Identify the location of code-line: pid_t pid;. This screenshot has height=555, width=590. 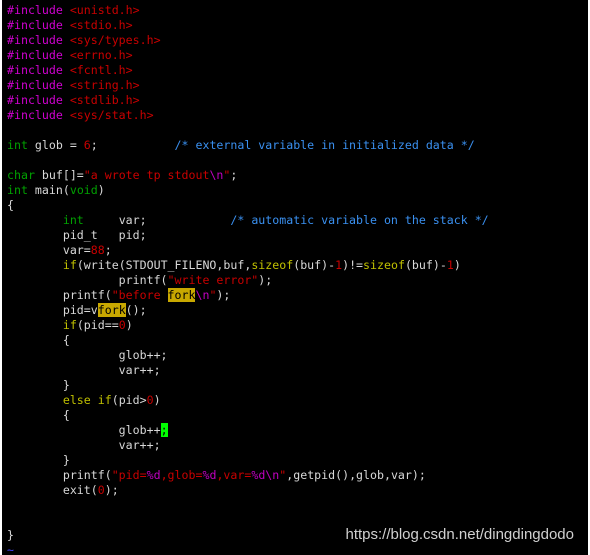
(248, 235).